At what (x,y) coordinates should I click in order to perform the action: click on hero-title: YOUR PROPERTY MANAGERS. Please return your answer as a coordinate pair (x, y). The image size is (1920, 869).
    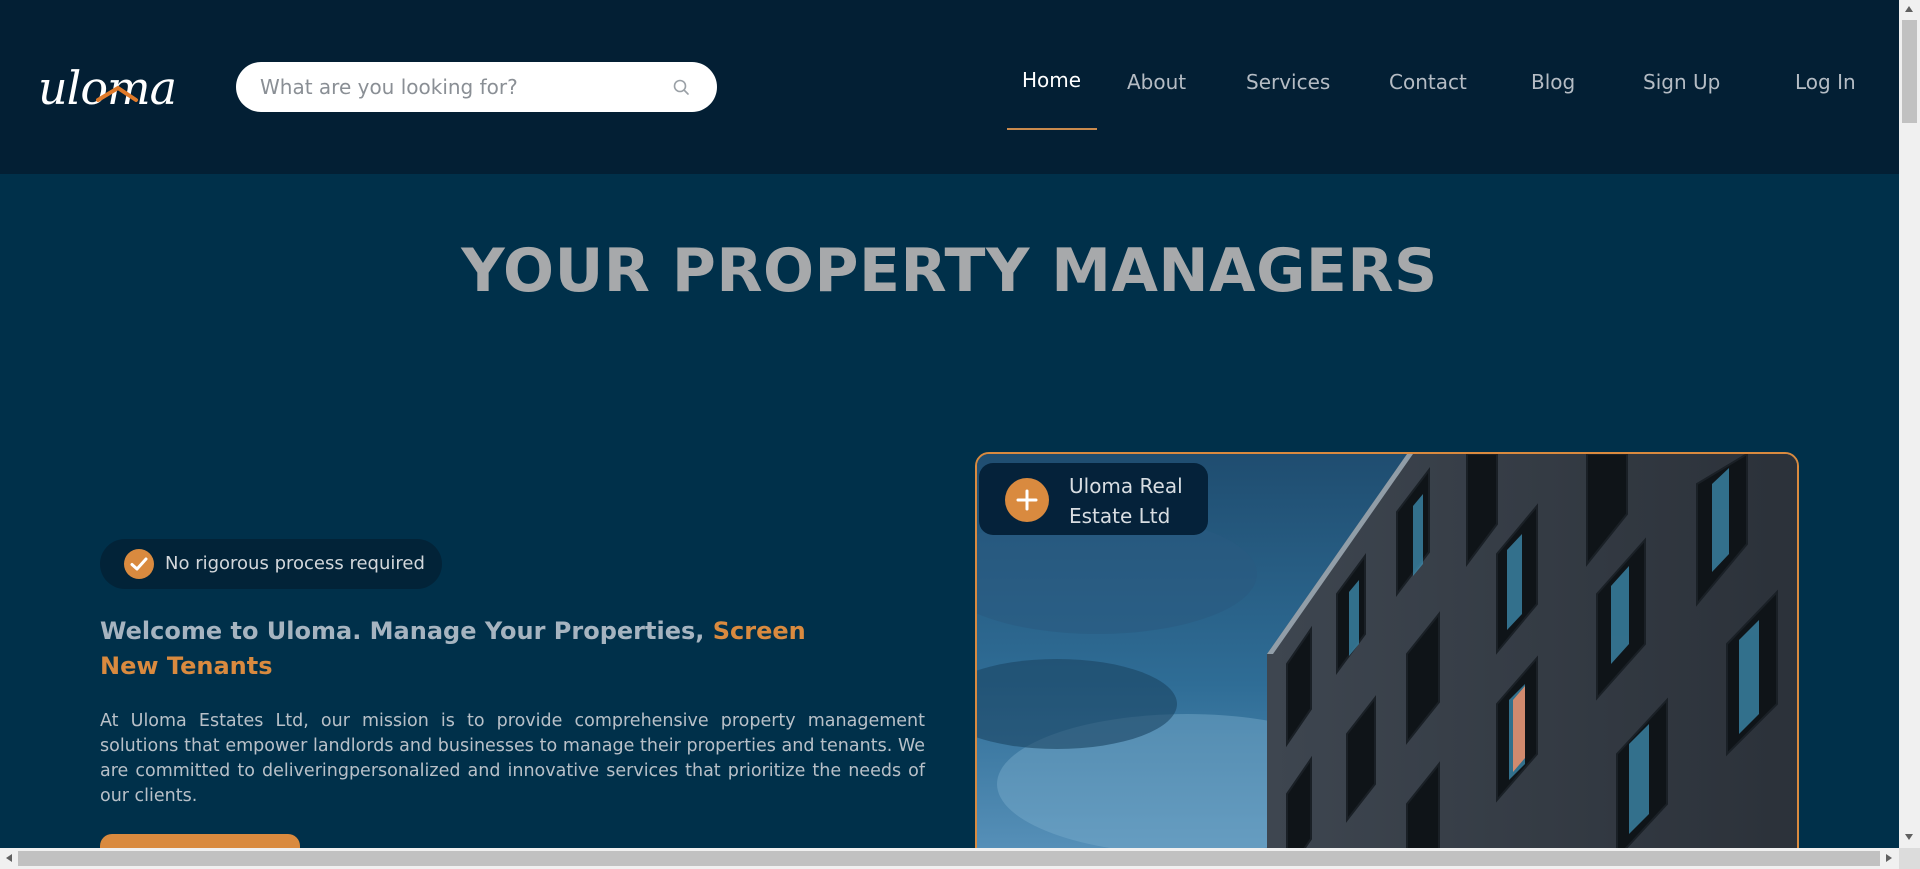
    Looking at the image, I should click on (949, 271).